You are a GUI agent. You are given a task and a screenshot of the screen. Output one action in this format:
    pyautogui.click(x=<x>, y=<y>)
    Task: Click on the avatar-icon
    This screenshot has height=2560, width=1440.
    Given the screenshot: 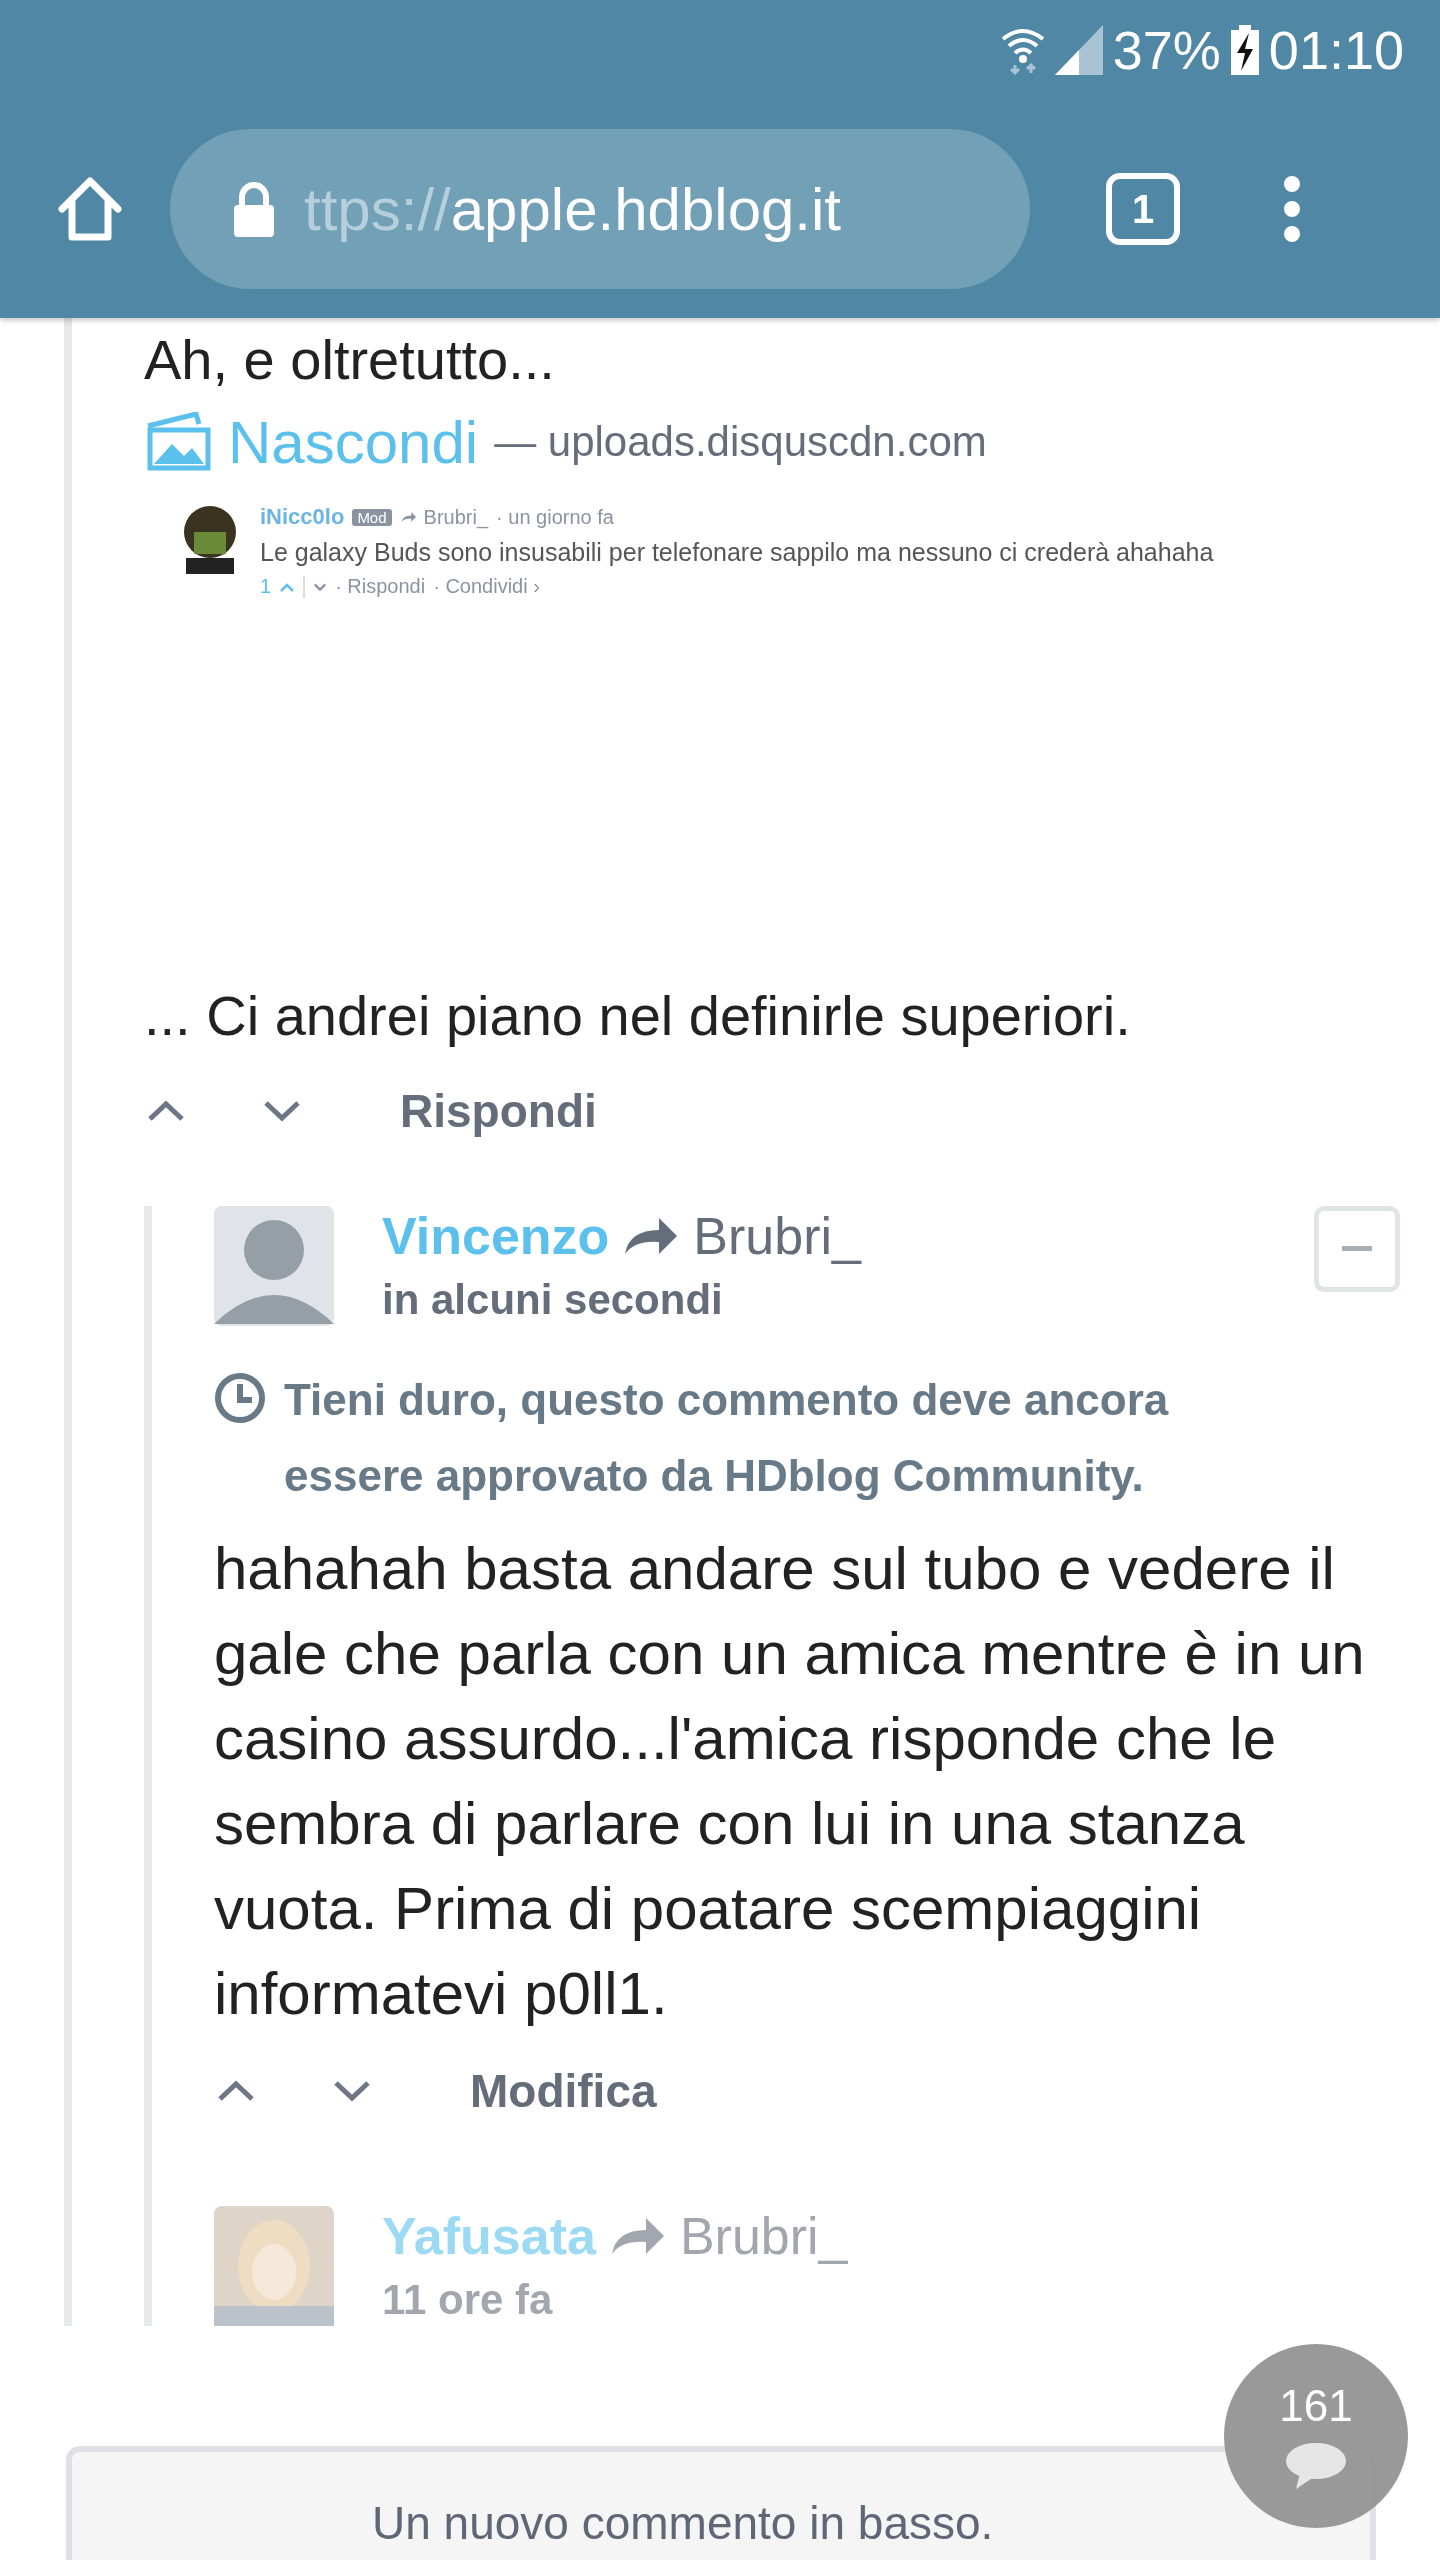 What is the action you would take?
    pyautogui.click(x=274, y=1266)
    